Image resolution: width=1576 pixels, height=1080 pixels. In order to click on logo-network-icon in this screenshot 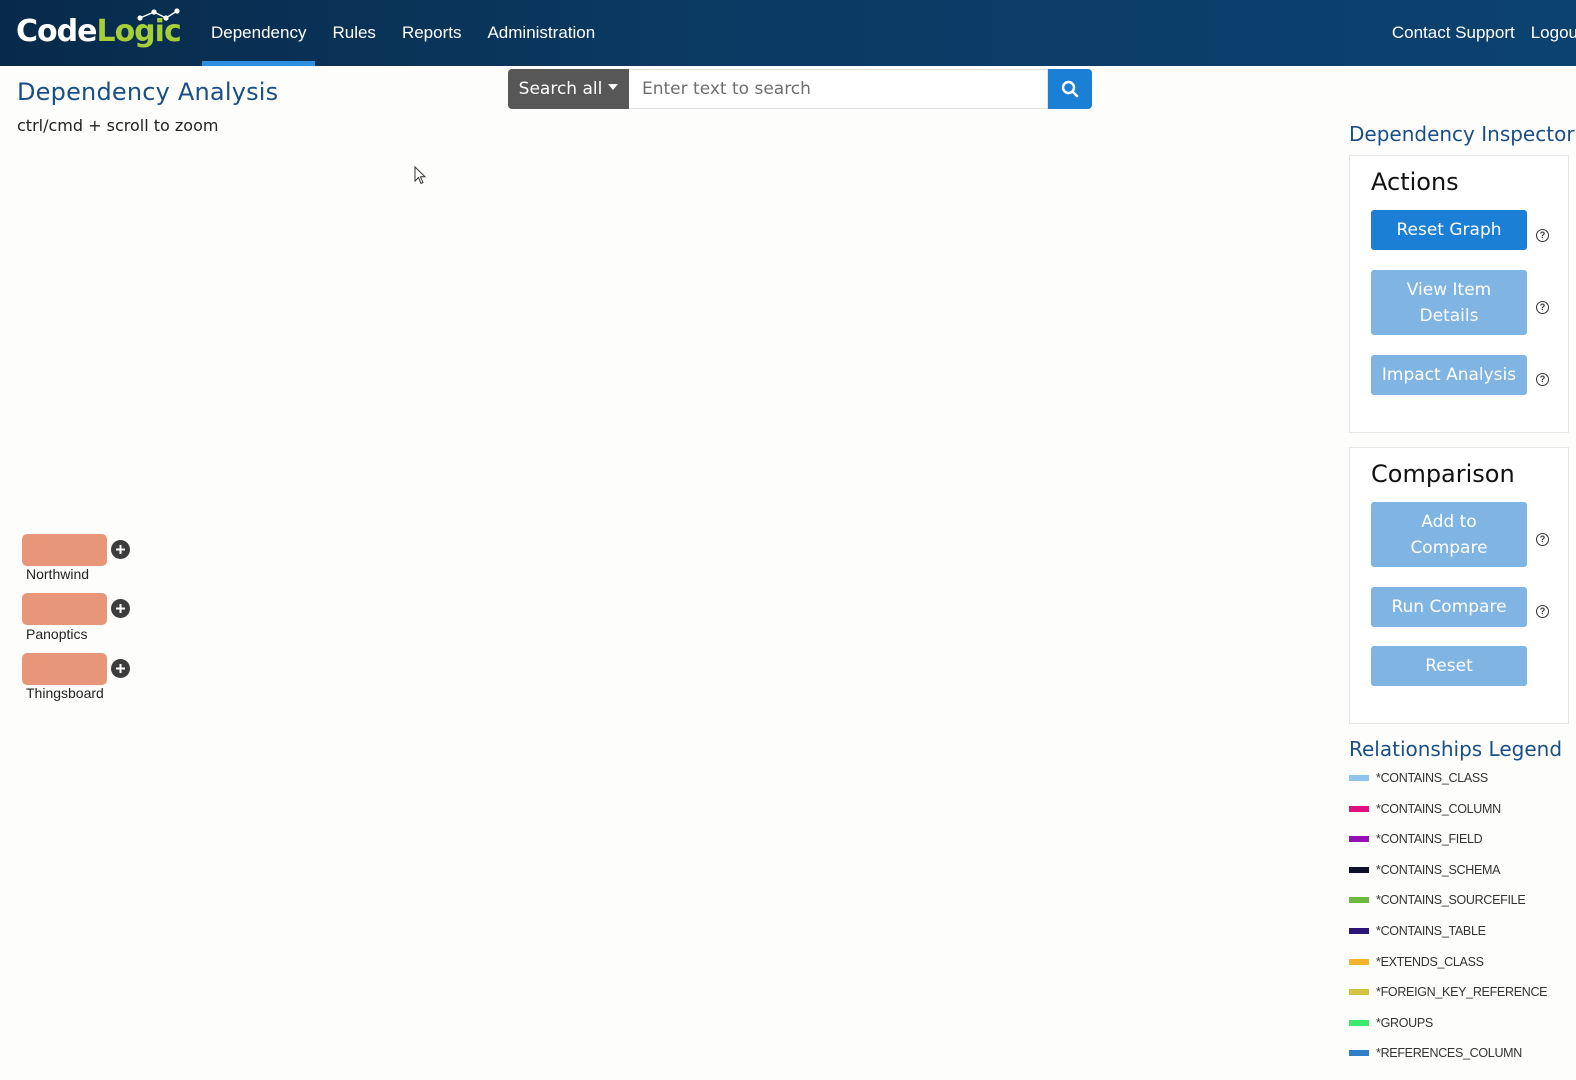, I will do `click(158, 14)`.